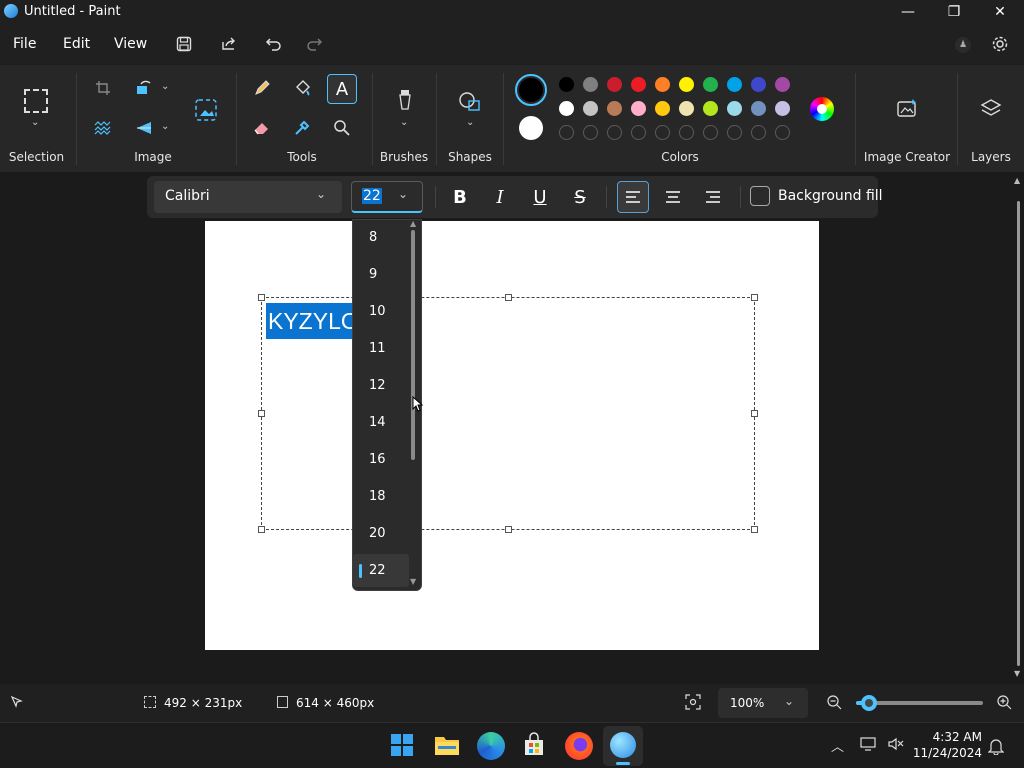  What do you see at coordinates (262, 88) in the screenshot?
I see `pencil-icon` at bounding box center [262, 88].